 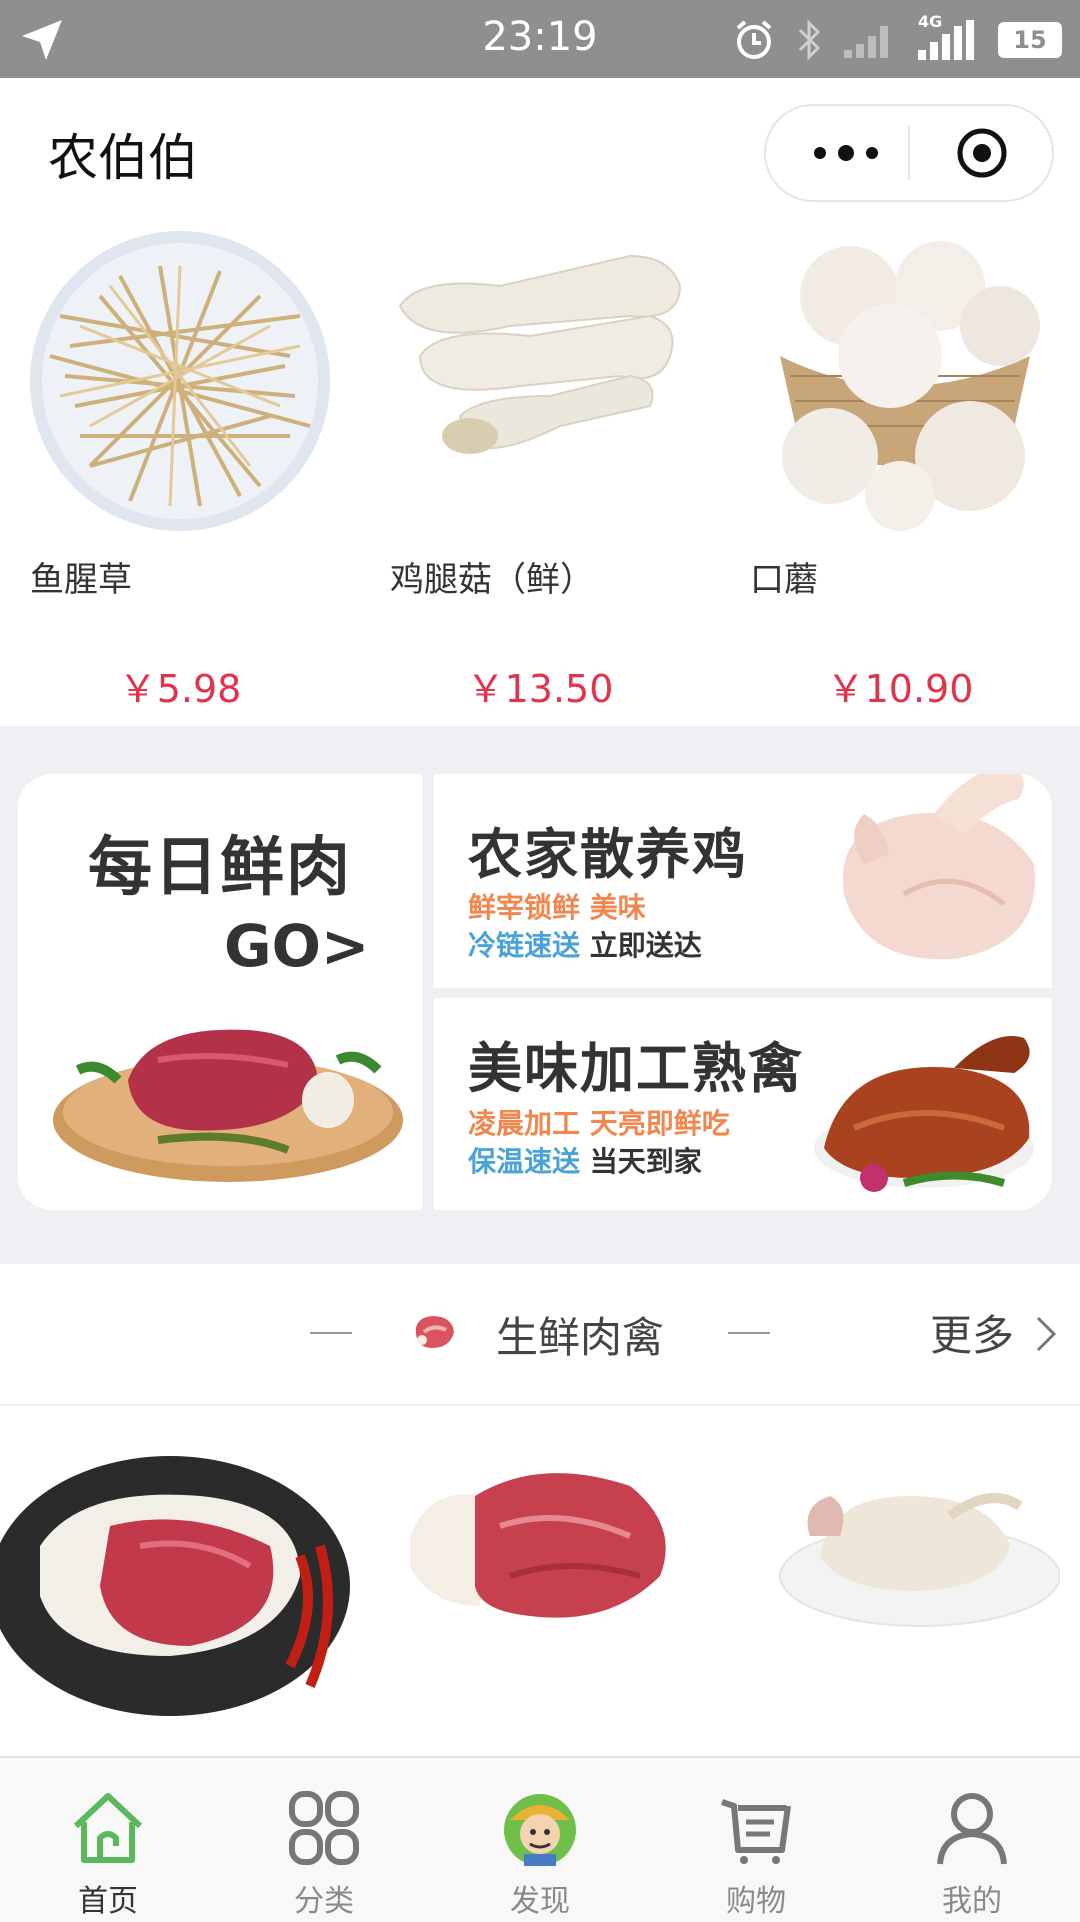 I want to click on banner-free-range-chicken: 农家散养鸡 鲜宰锁鲜 美味 冷链速送 立即送达, so click(x=743, y=881).